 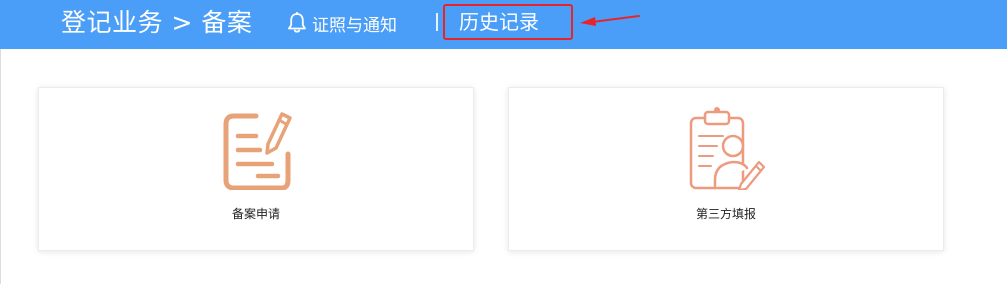 I want to click on notice-link-label: 证照与通知, so click(x=354, y=25).